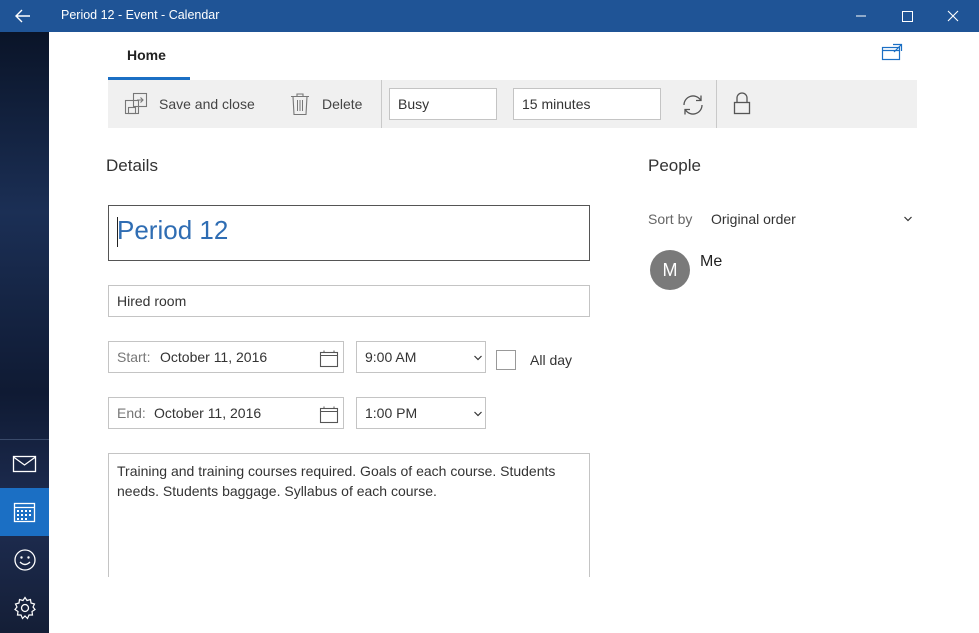 The height and width of the screenshot is (633, 979). Describe the element at coordinates (391, 413) in the screenshot. I see `end-time-value: 1:00 PM` at that location.